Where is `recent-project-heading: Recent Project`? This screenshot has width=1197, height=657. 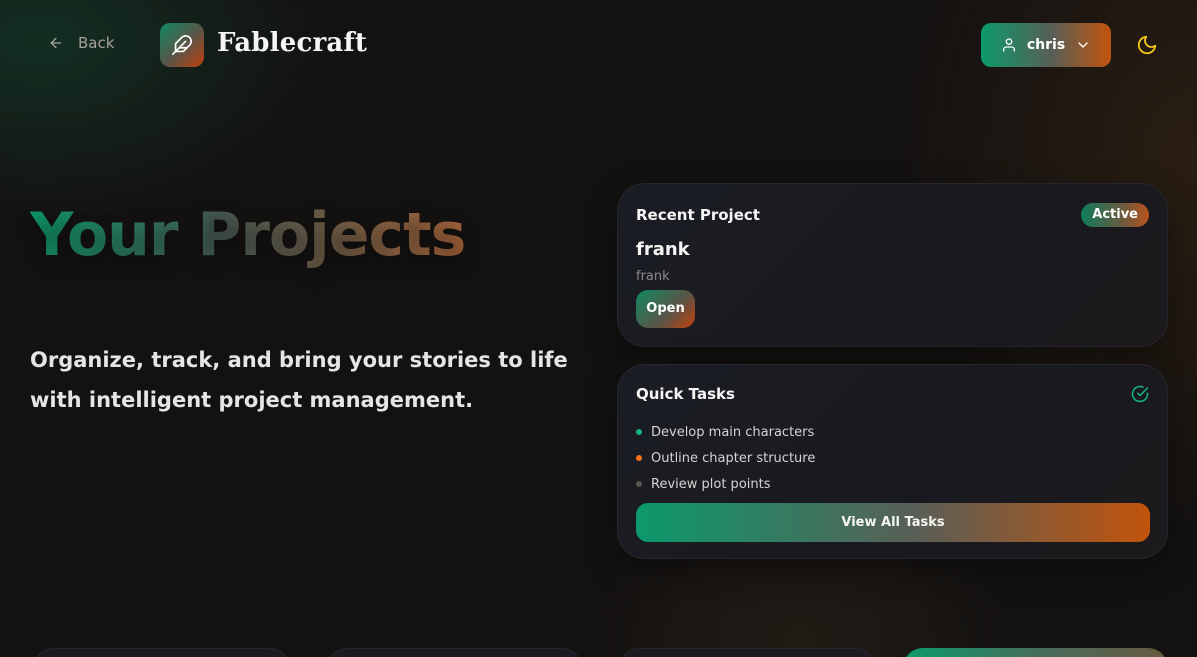 recent-project-heading: Recent Project is located at coordinates (698, 215).